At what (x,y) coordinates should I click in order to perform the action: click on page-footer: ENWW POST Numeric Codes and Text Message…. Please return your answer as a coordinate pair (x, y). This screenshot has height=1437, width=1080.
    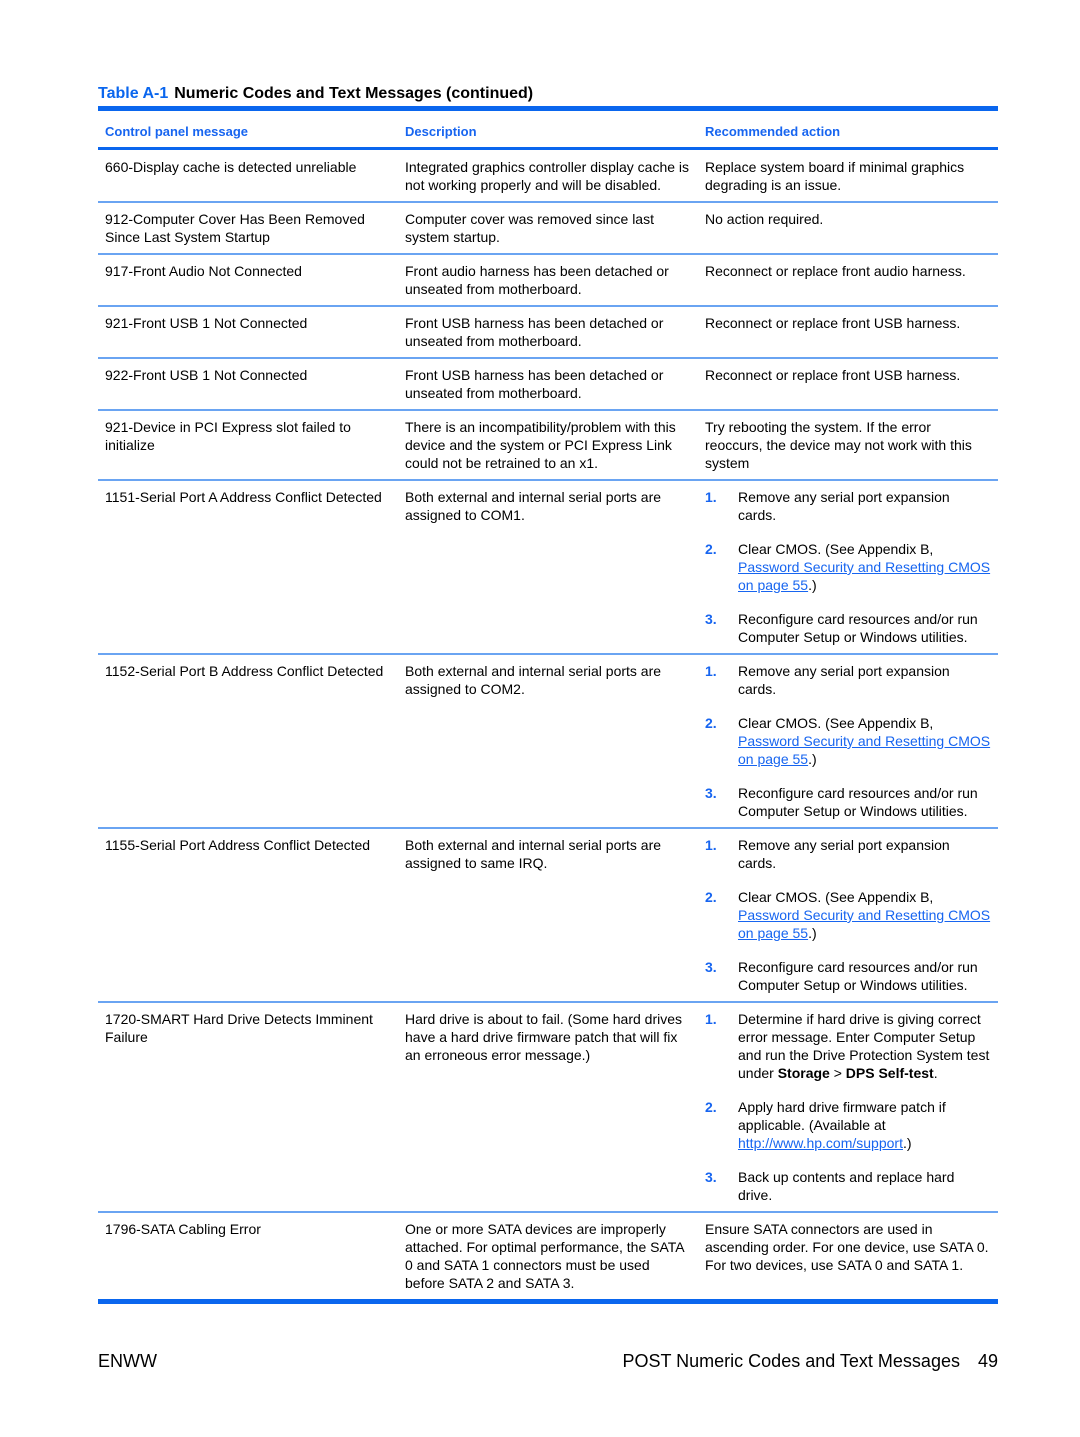
    Looking at the image, I should click on (548, 1361).